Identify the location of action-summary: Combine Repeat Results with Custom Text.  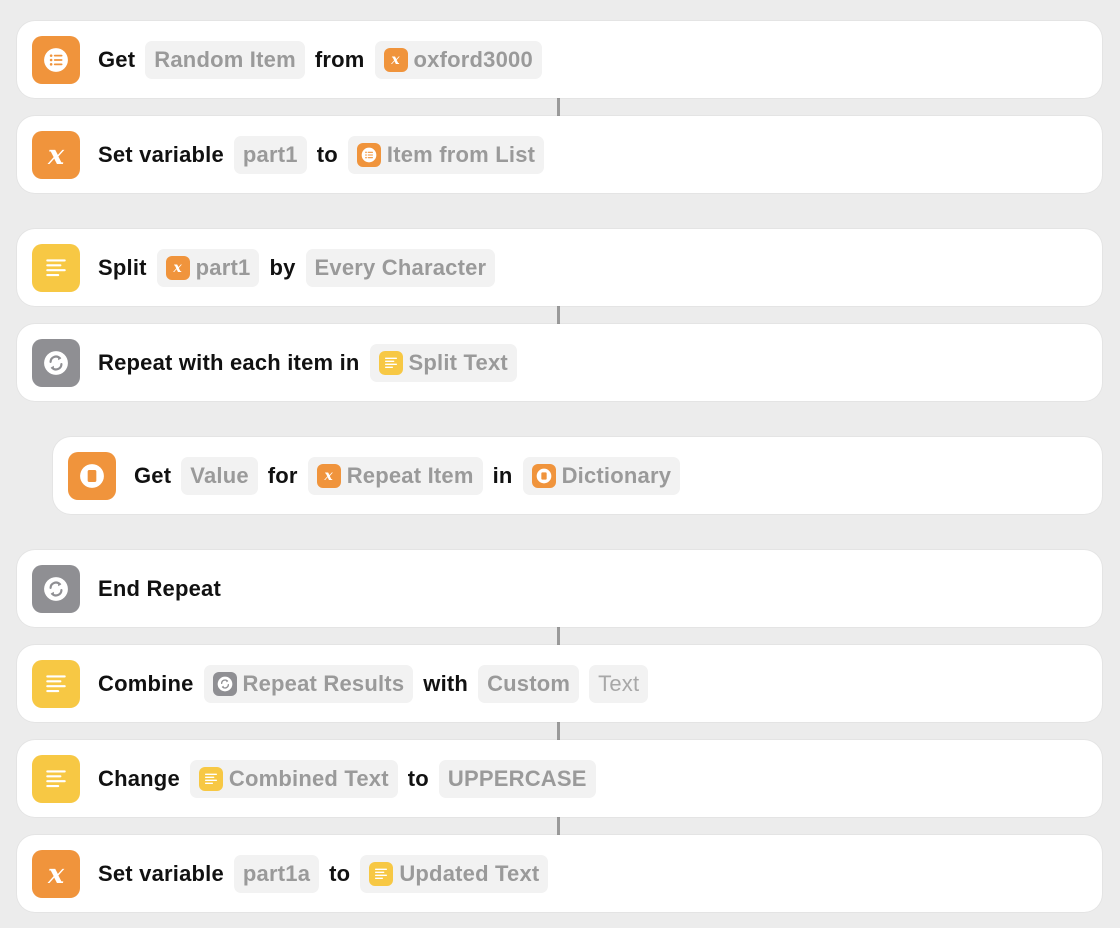
(373, 683).